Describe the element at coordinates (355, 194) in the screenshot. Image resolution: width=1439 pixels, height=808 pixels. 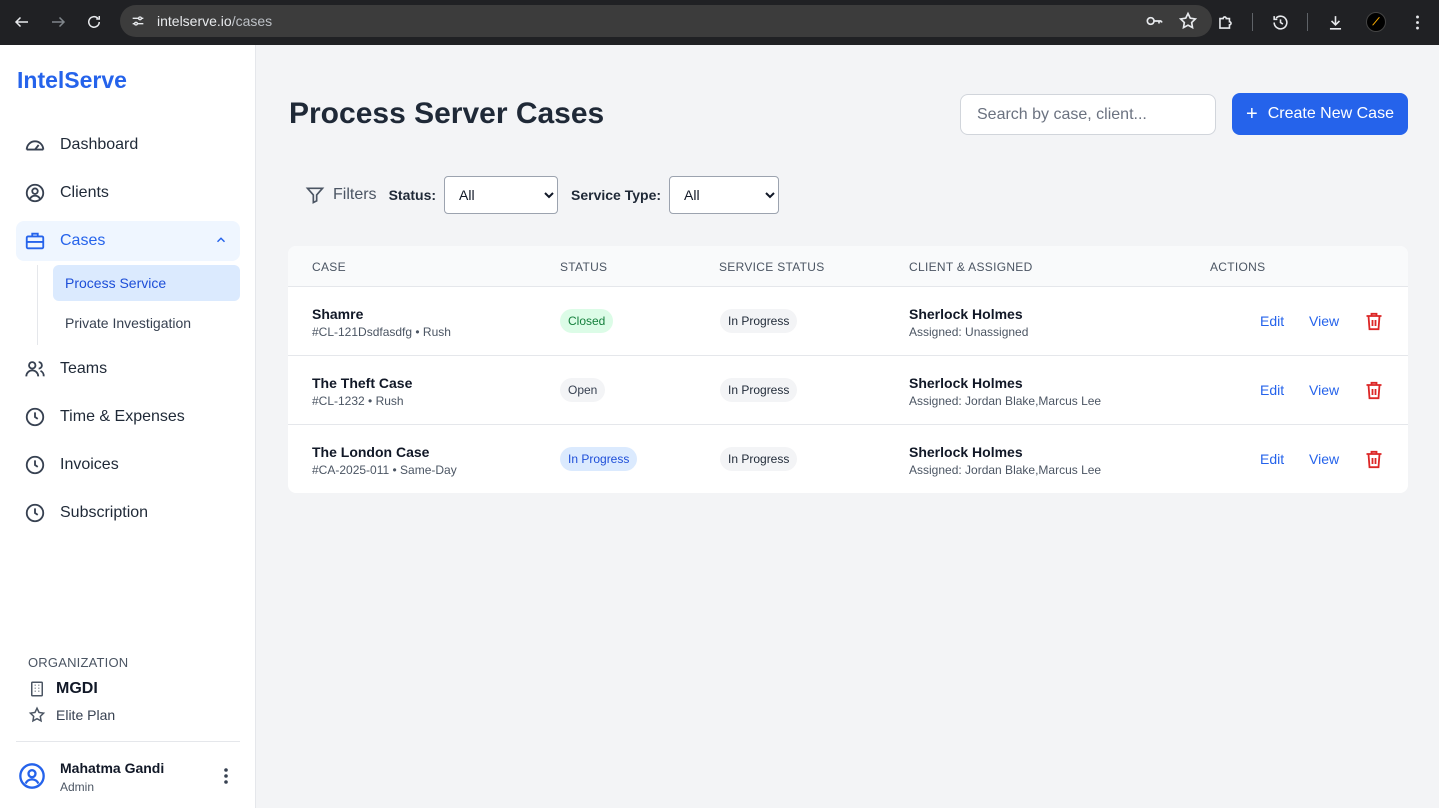
I see `filters-label: Filters` at that location.